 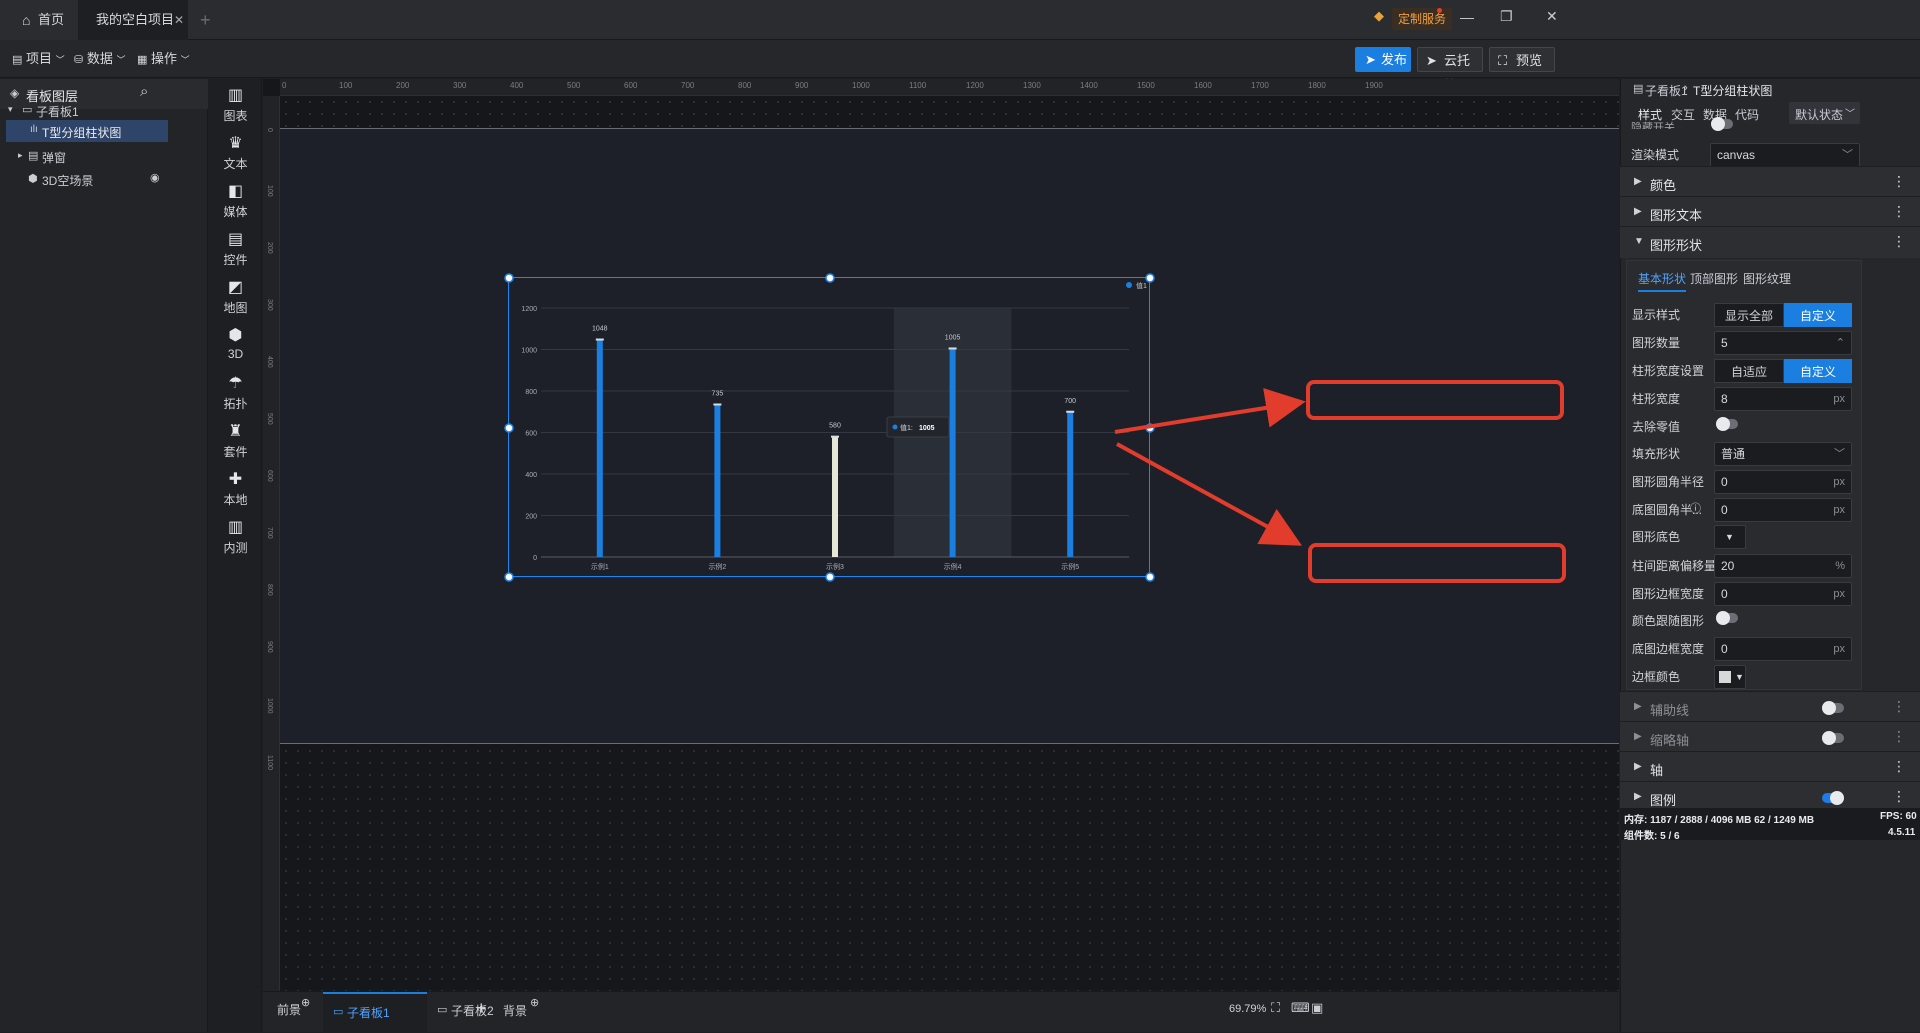 I want to click on annotation-arrows, so click(x=1210, y=467).